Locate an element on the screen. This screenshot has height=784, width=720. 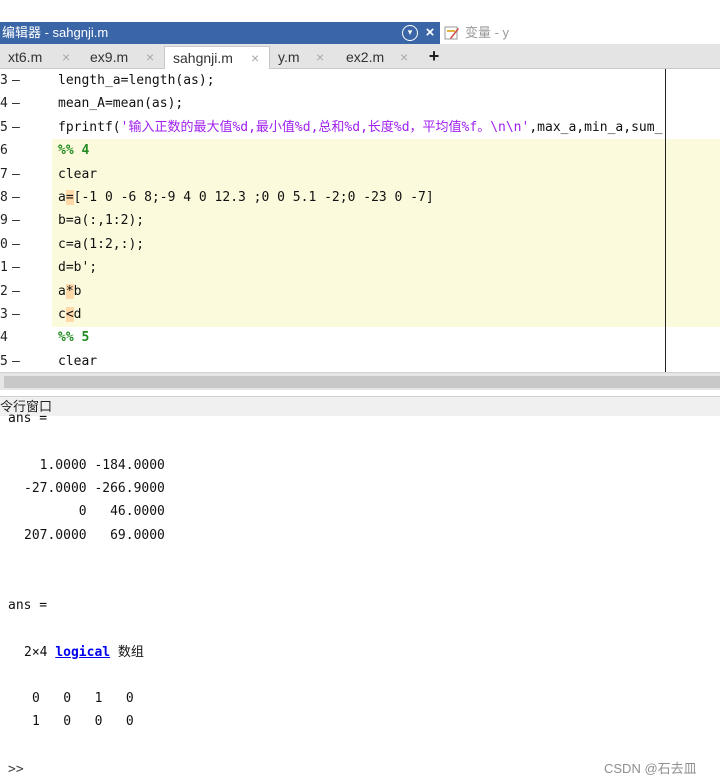
code-function: fprintf( is located at coordinates (89, 127).